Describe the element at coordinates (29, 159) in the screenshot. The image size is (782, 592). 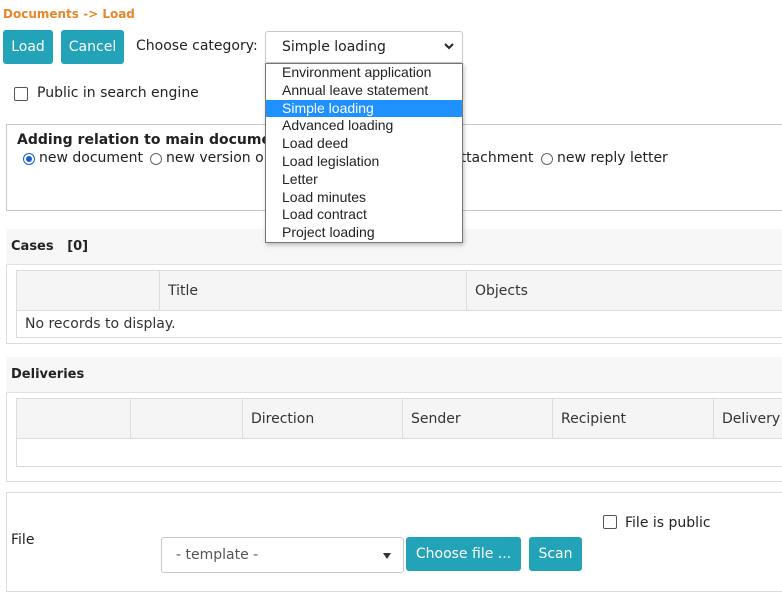
I see `radio-new-document` at that location.